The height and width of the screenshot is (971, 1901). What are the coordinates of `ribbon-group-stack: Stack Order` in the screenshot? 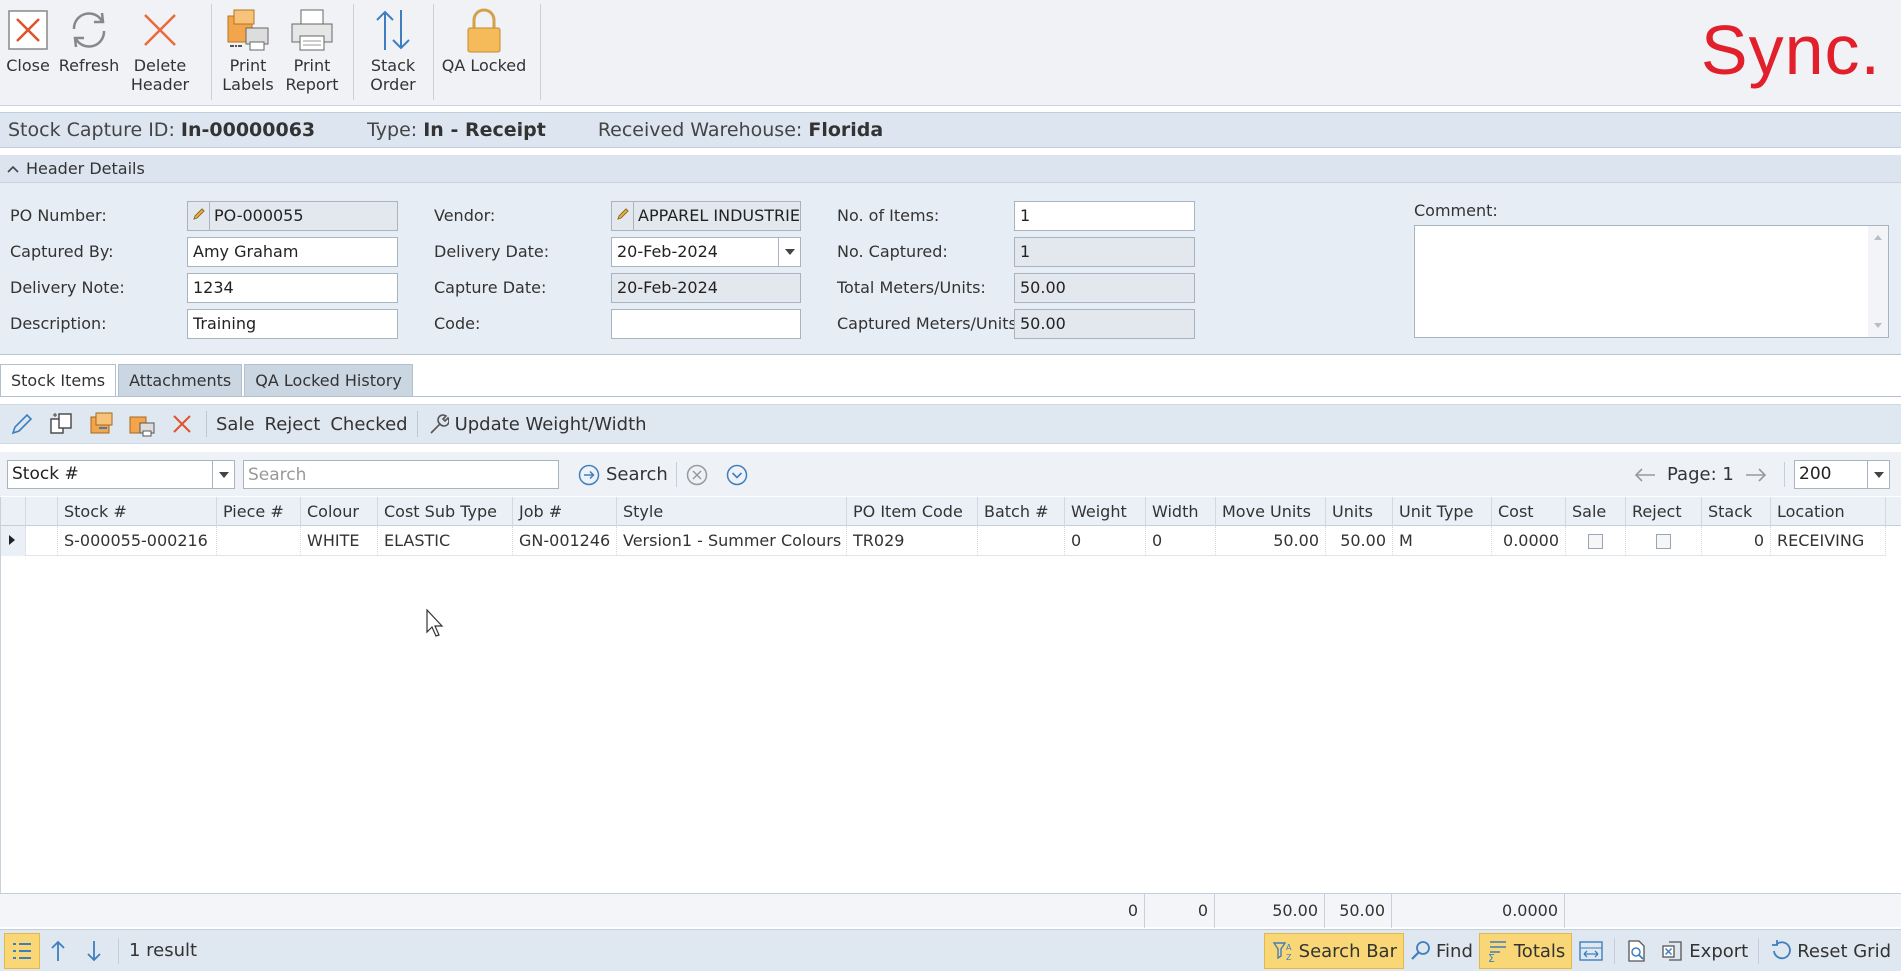 It's located at (393, 51).